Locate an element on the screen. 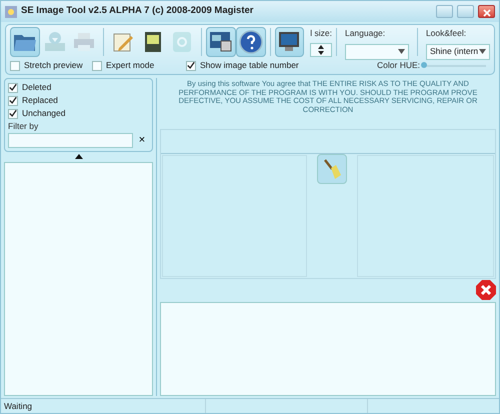  size-spinner is located at coordinates (321, 49).